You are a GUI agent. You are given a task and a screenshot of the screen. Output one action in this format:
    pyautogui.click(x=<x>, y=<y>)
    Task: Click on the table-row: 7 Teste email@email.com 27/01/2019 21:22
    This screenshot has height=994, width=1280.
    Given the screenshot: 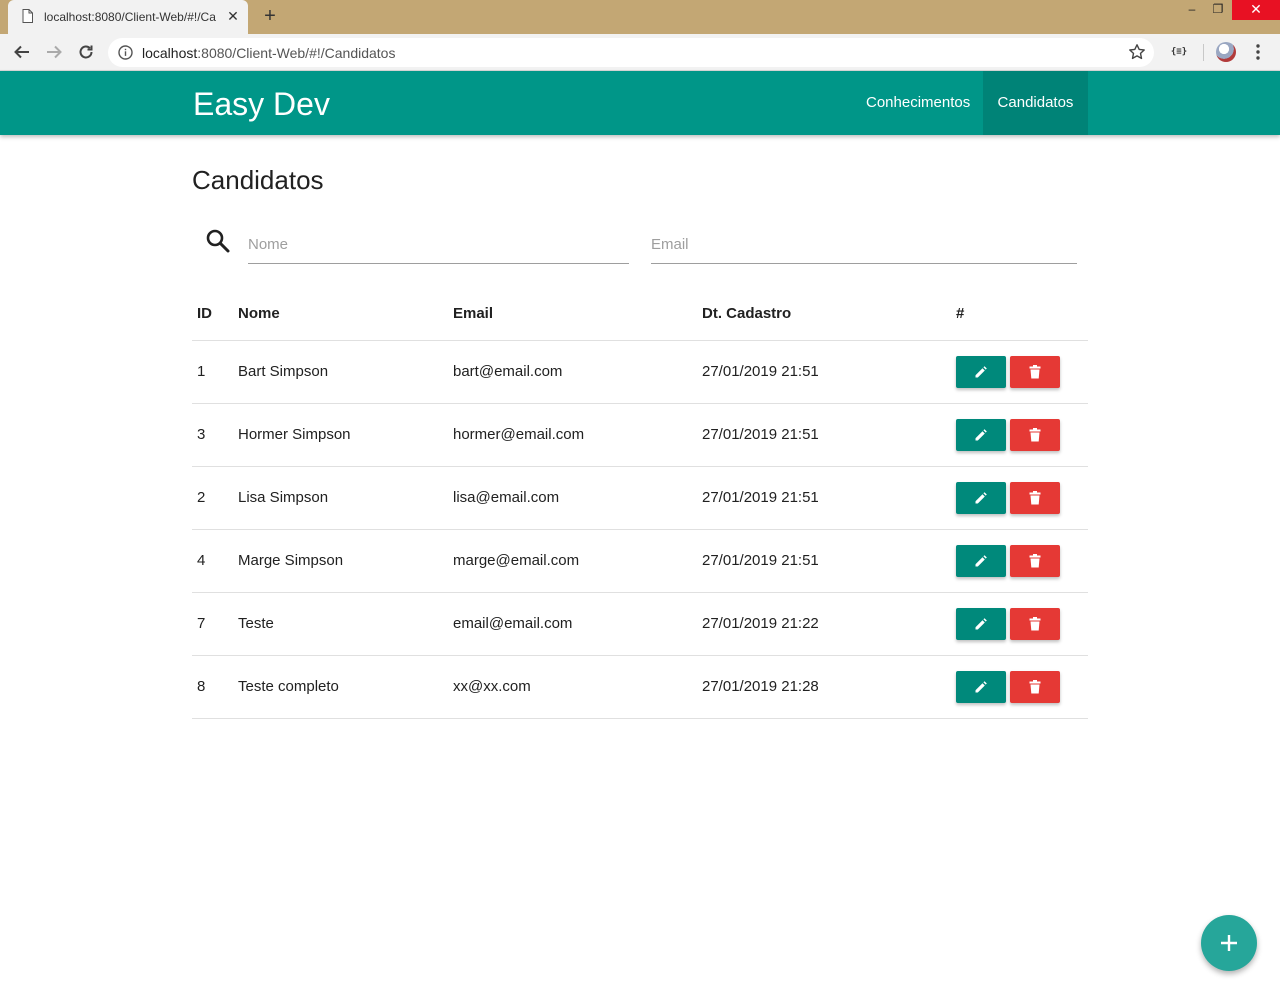 What is the action you would take?
    pyautogui.click(x=640, y=624)
    